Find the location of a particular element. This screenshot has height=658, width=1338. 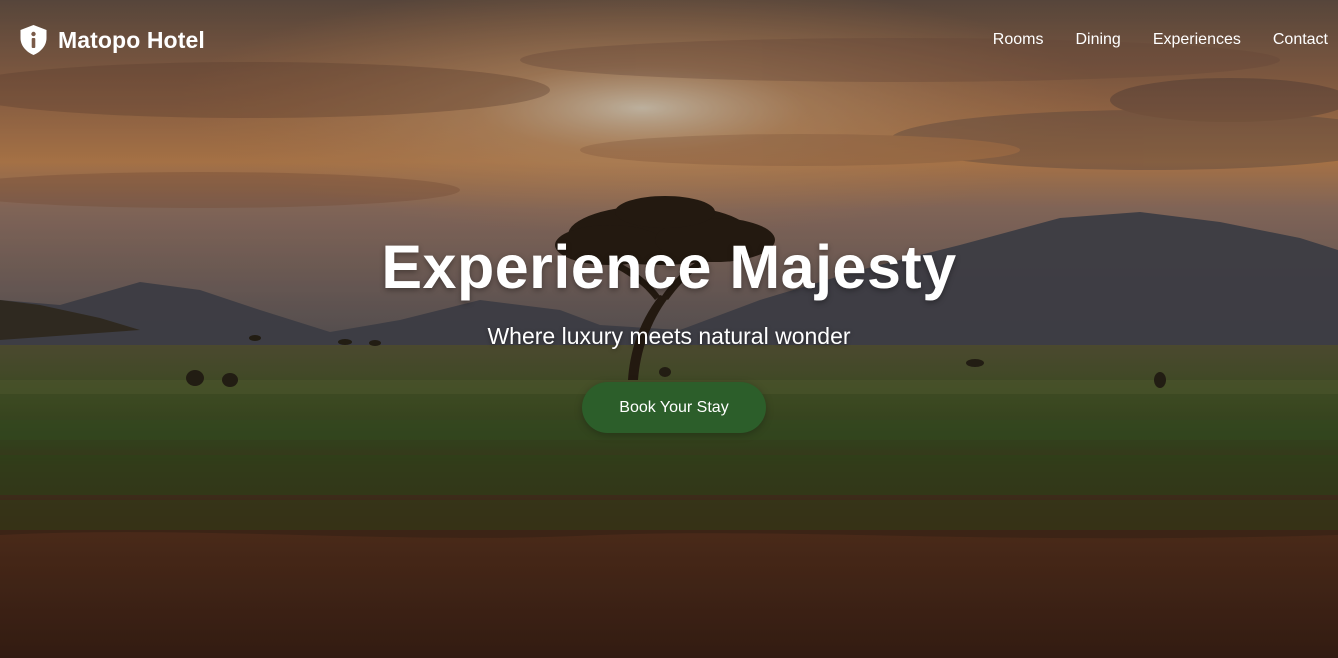

hero-title: Experience Majesty is located at coordinates (669, 267).